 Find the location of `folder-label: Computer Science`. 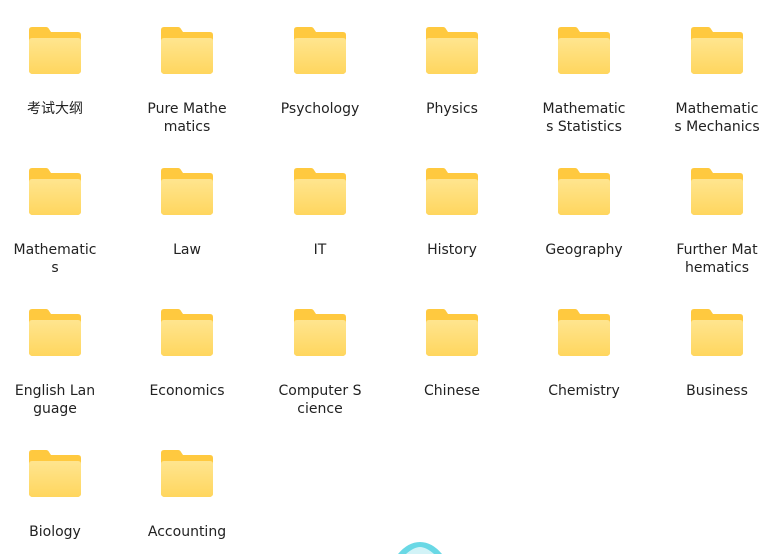

folder-label: Computer Science is located at coordinates (320, 400).